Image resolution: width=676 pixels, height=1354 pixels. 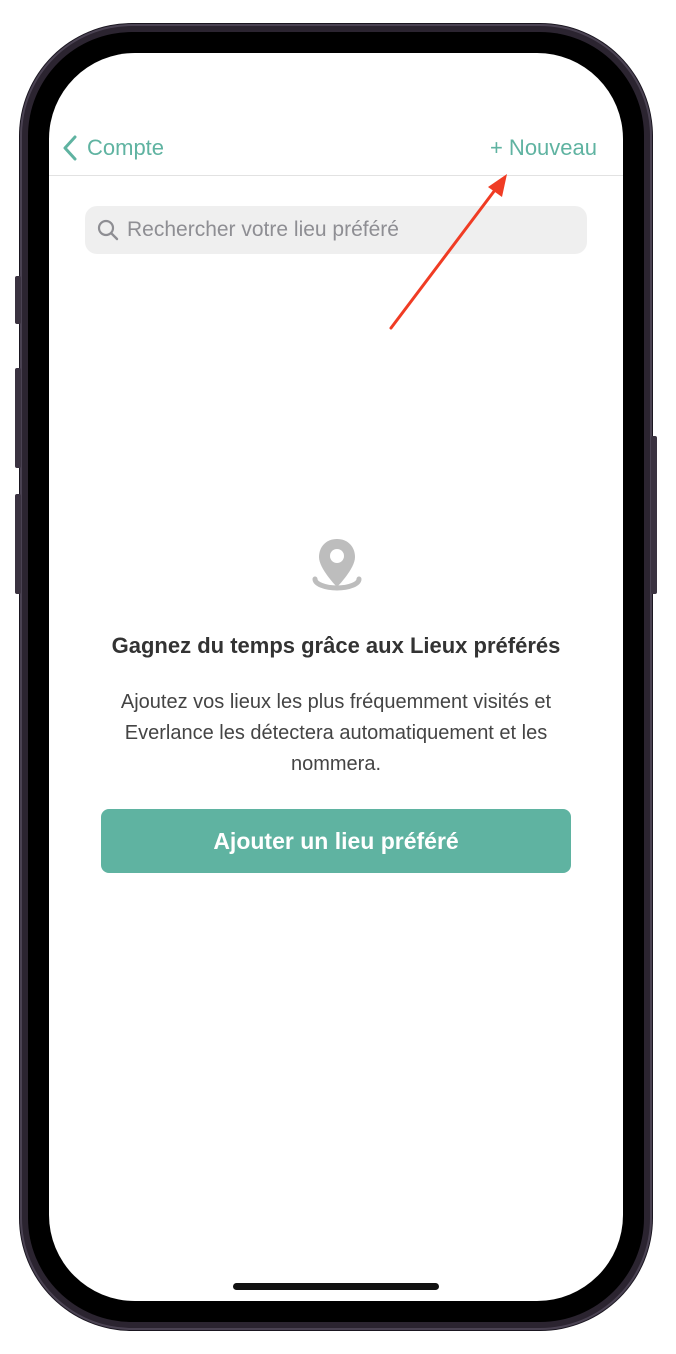 I want to click on empty-state-headline: Gagnez du temps grâce aux Lieux préférés, so click(x=336, y=645).